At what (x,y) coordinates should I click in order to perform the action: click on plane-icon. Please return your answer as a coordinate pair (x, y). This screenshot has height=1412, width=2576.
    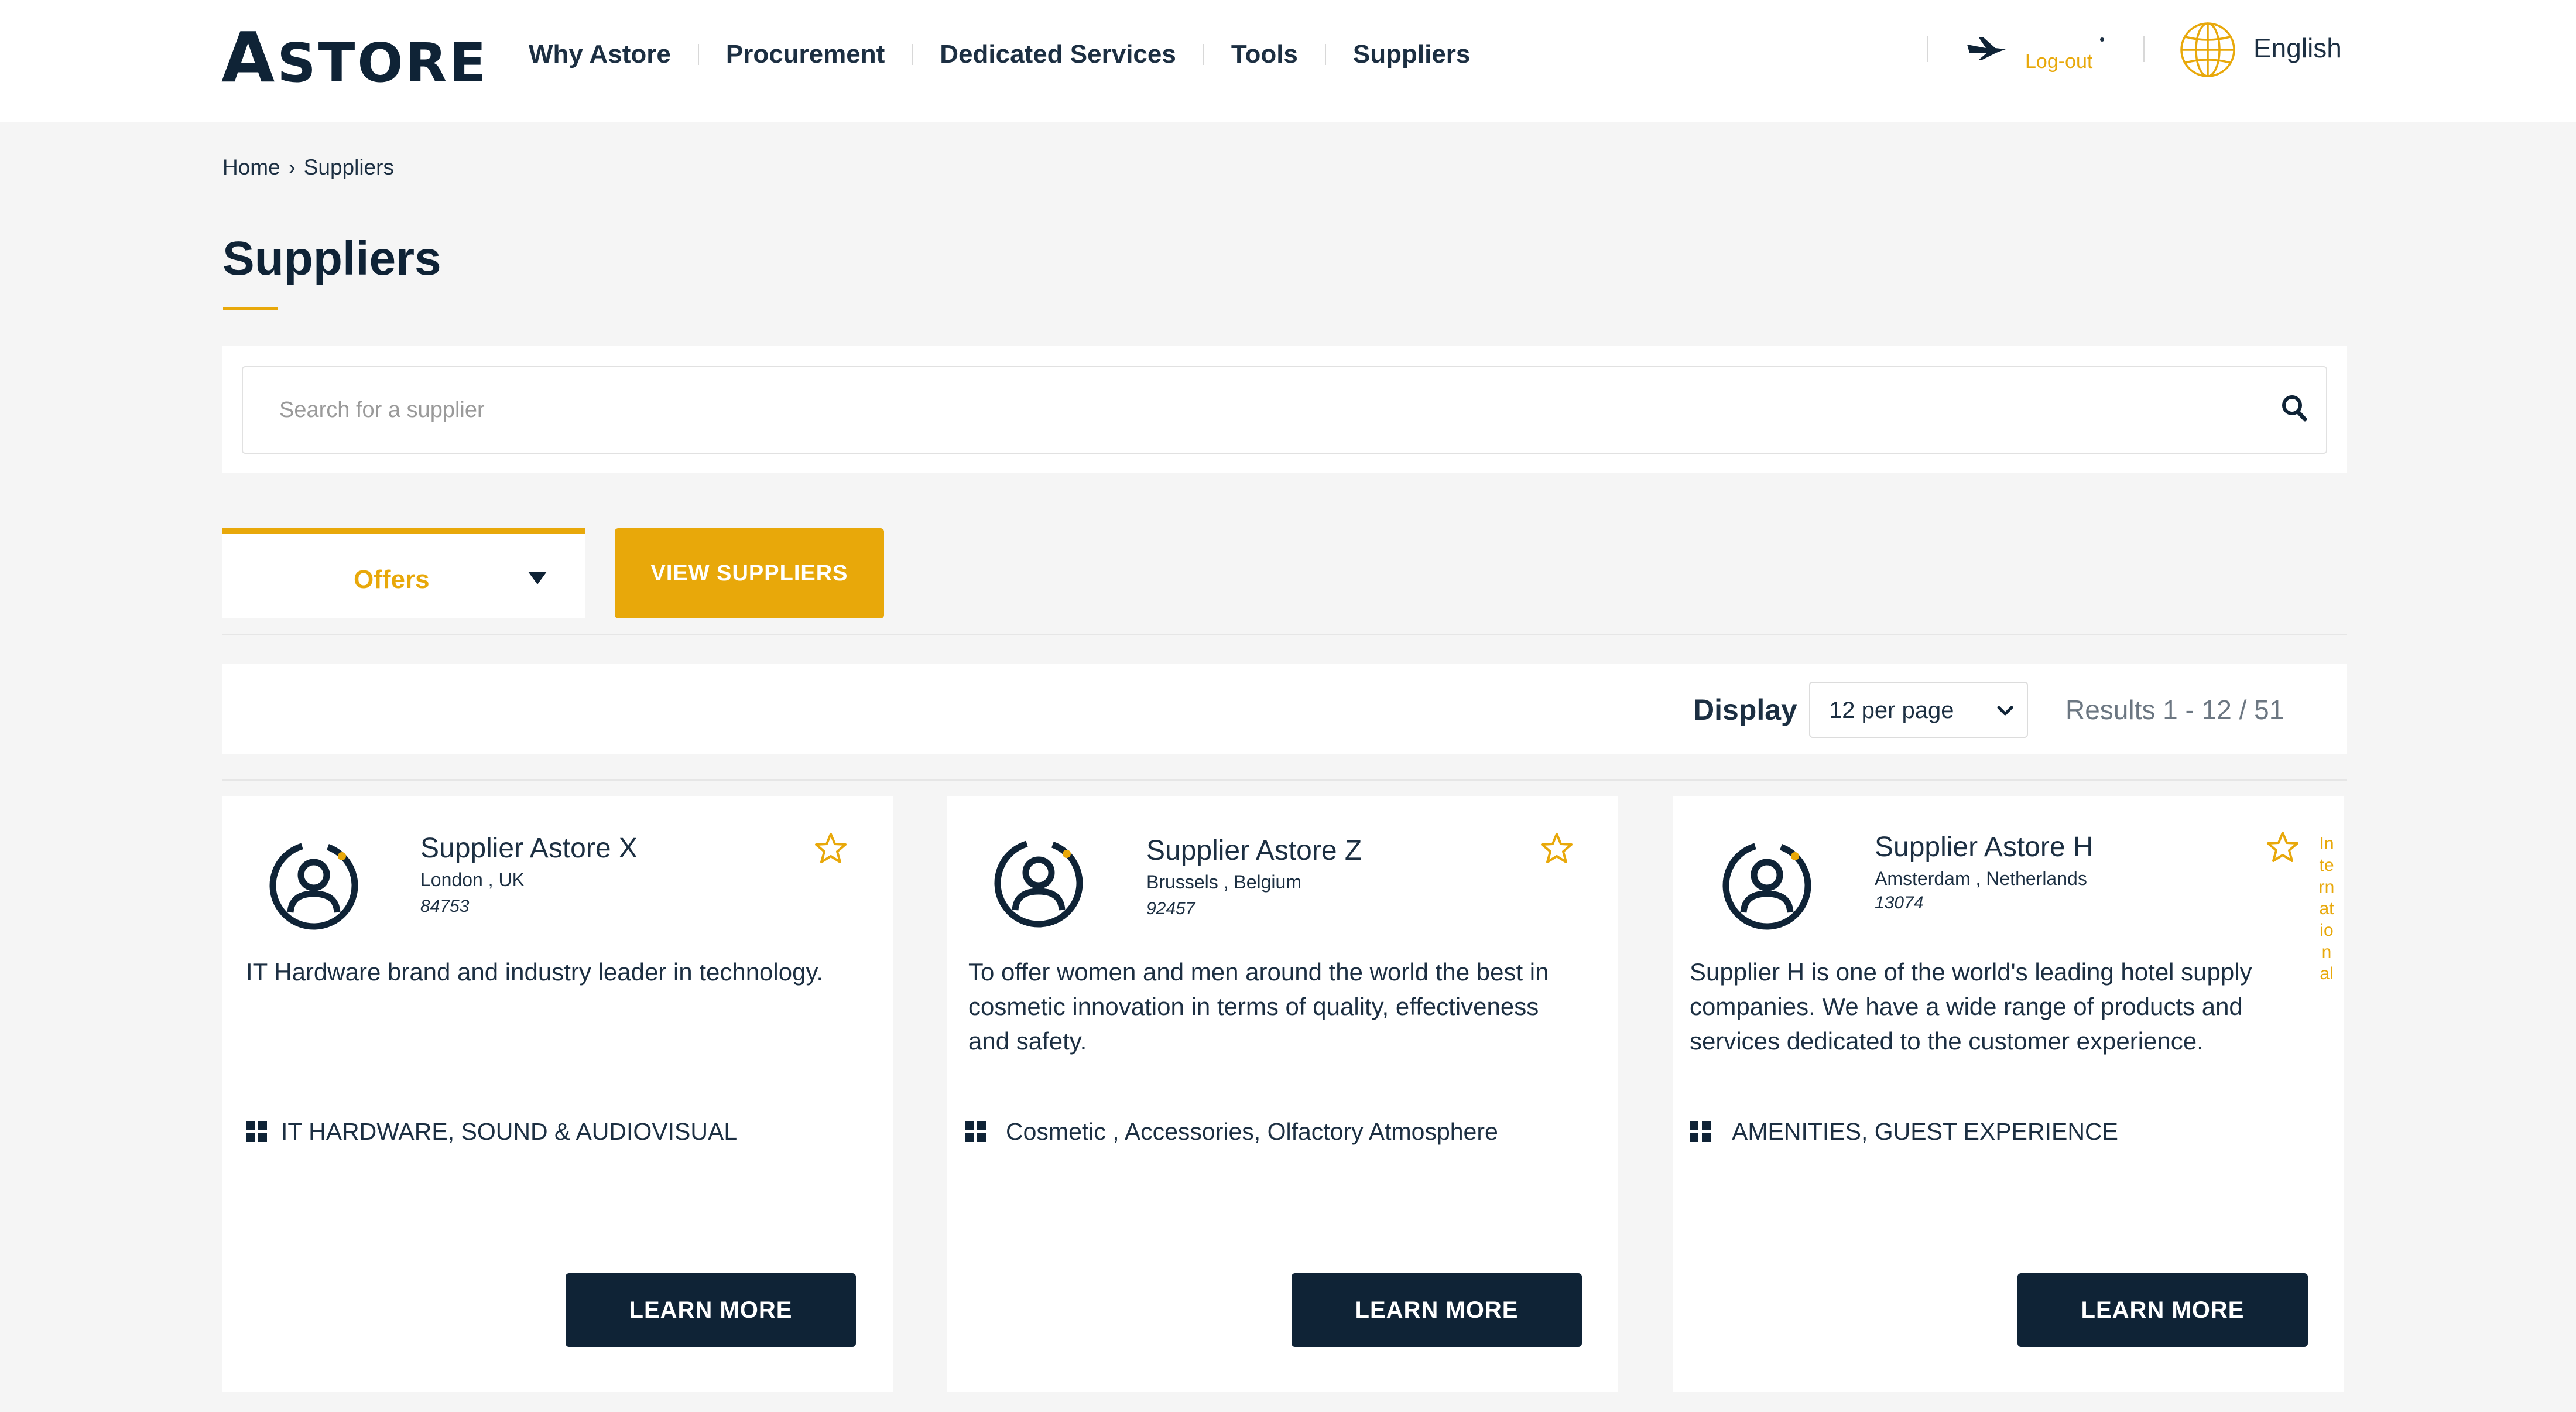
    Looking at the image, I should click on (1986, 49).